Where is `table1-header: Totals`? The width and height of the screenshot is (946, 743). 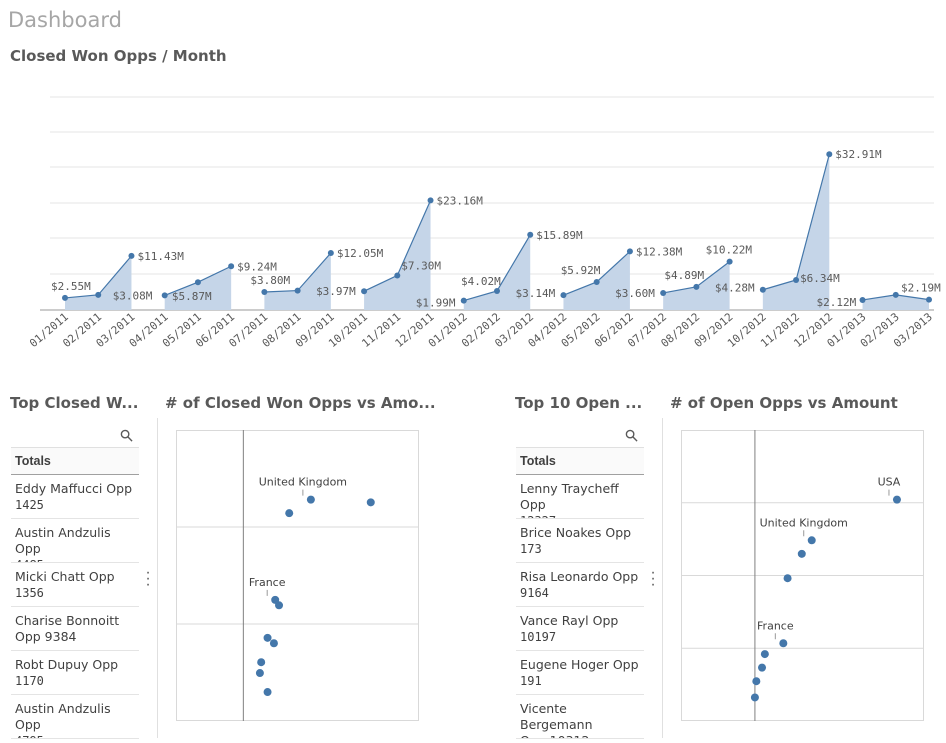
table1-header: Totals is located at coordinates (75, 461).